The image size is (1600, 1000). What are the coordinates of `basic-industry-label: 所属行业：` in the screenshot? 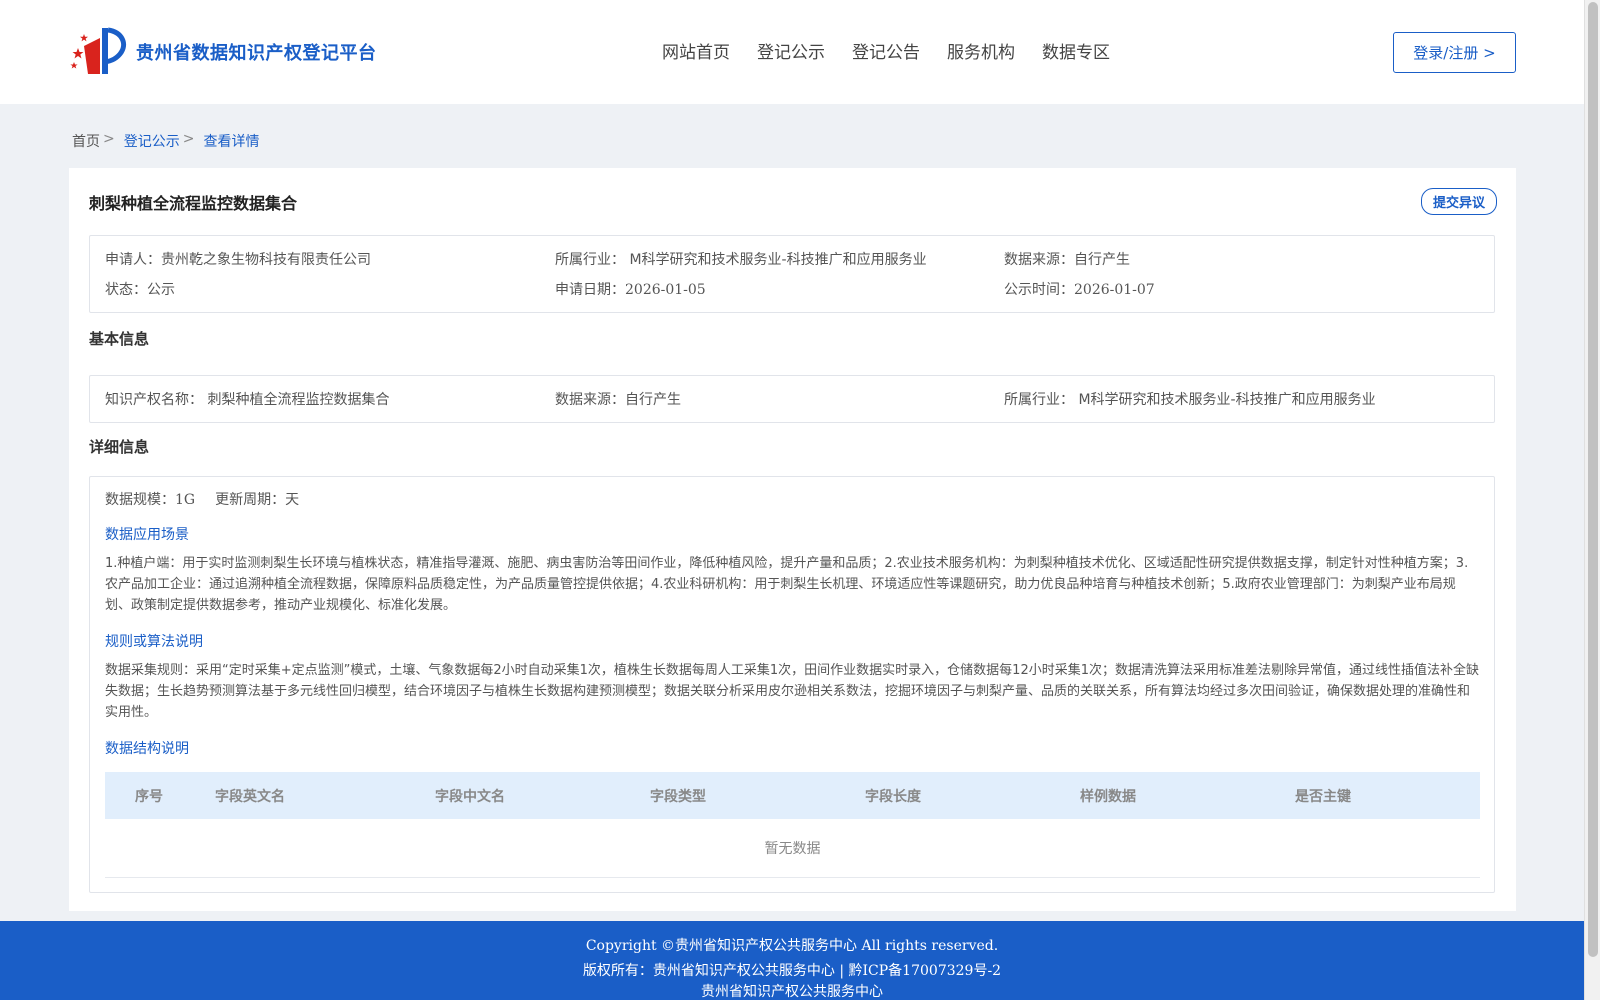 It's located at (1039, 400).